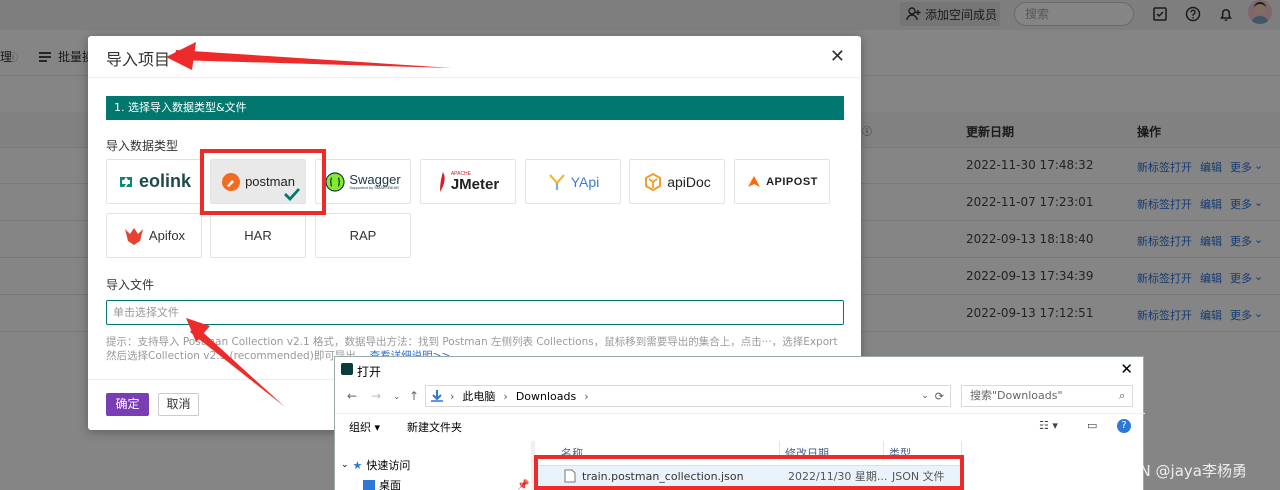  I want to click on address-dropdown-icon: ⌄, so click(925, 396).